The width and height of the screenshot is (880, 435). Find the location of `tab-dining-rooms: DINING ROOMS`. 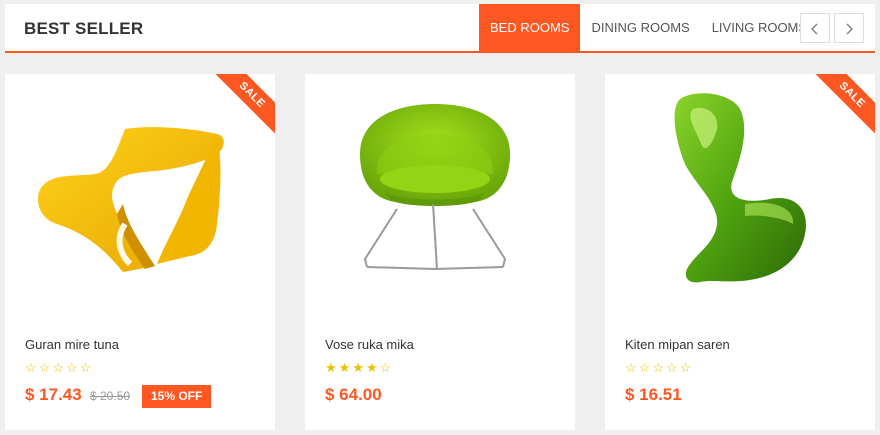

tab-dining-rooms: DINING ROOMS is located at coordinates (640, 27).